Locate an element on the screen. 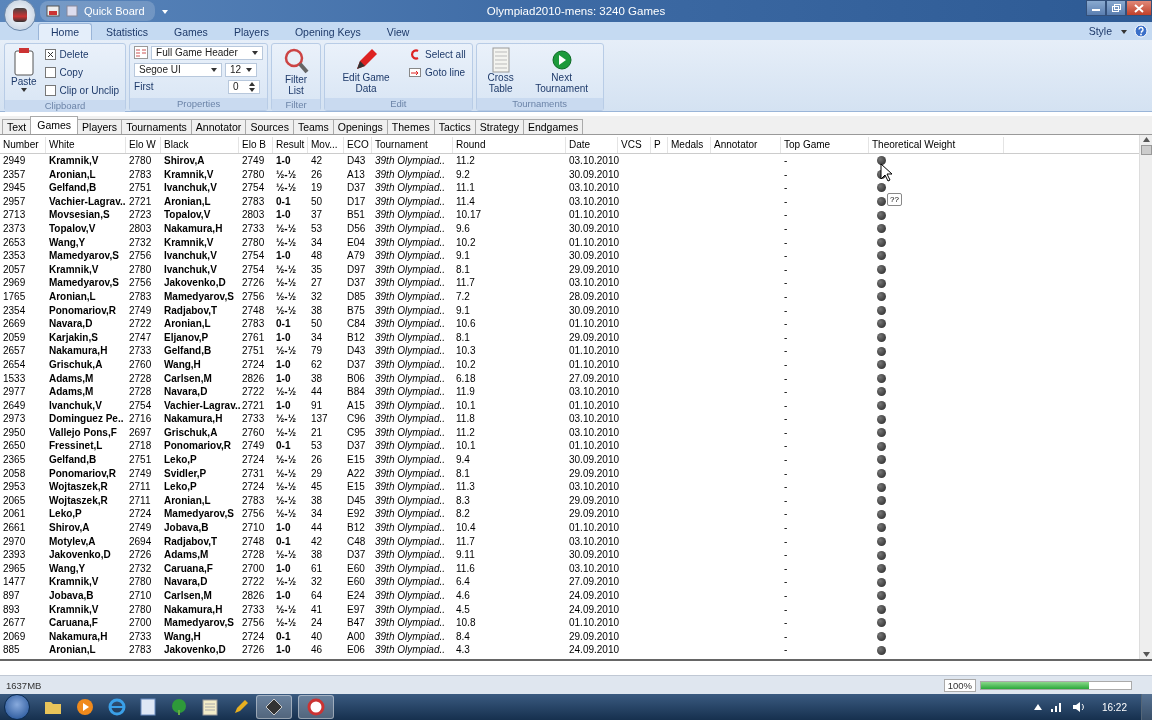 The height and width of the screenshot is (720, 1152). column-header: Number is located at coordinates (23, 145).